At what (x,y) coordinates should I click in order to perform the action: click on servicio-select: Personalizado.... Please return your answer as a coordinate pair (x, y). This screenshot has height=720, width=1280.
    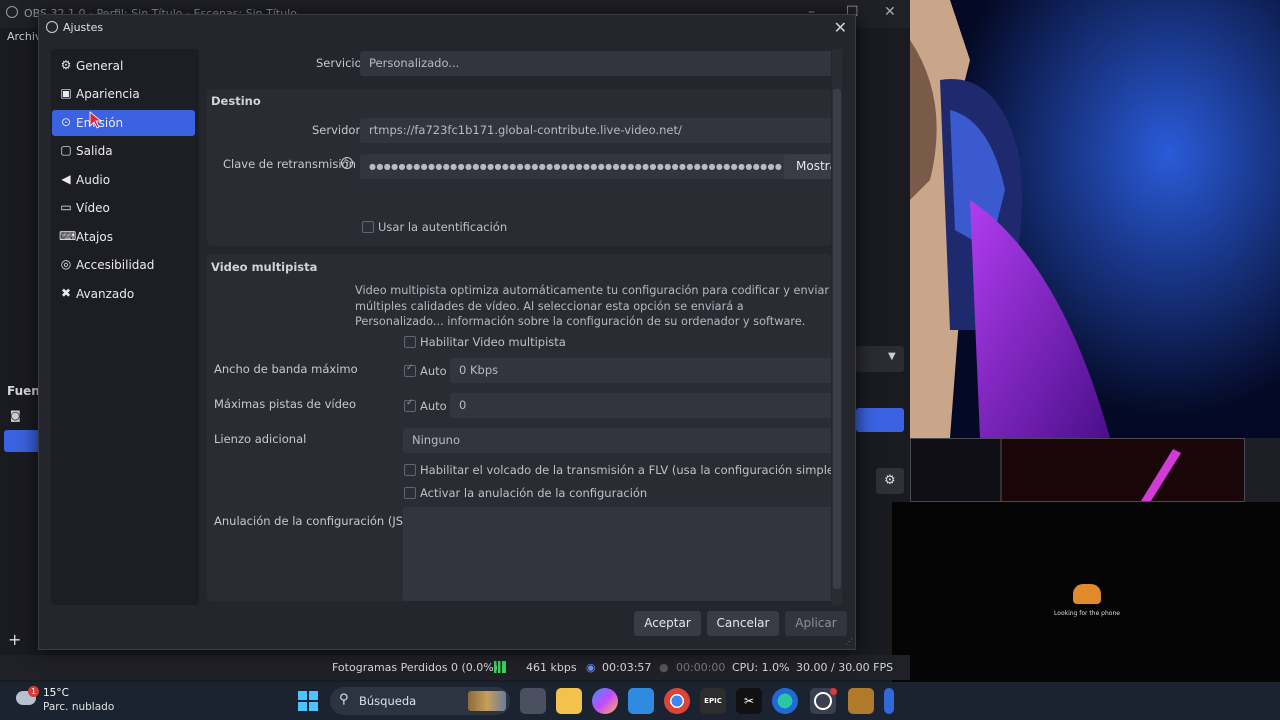
    Looking at the image, I should click on (595, 63).